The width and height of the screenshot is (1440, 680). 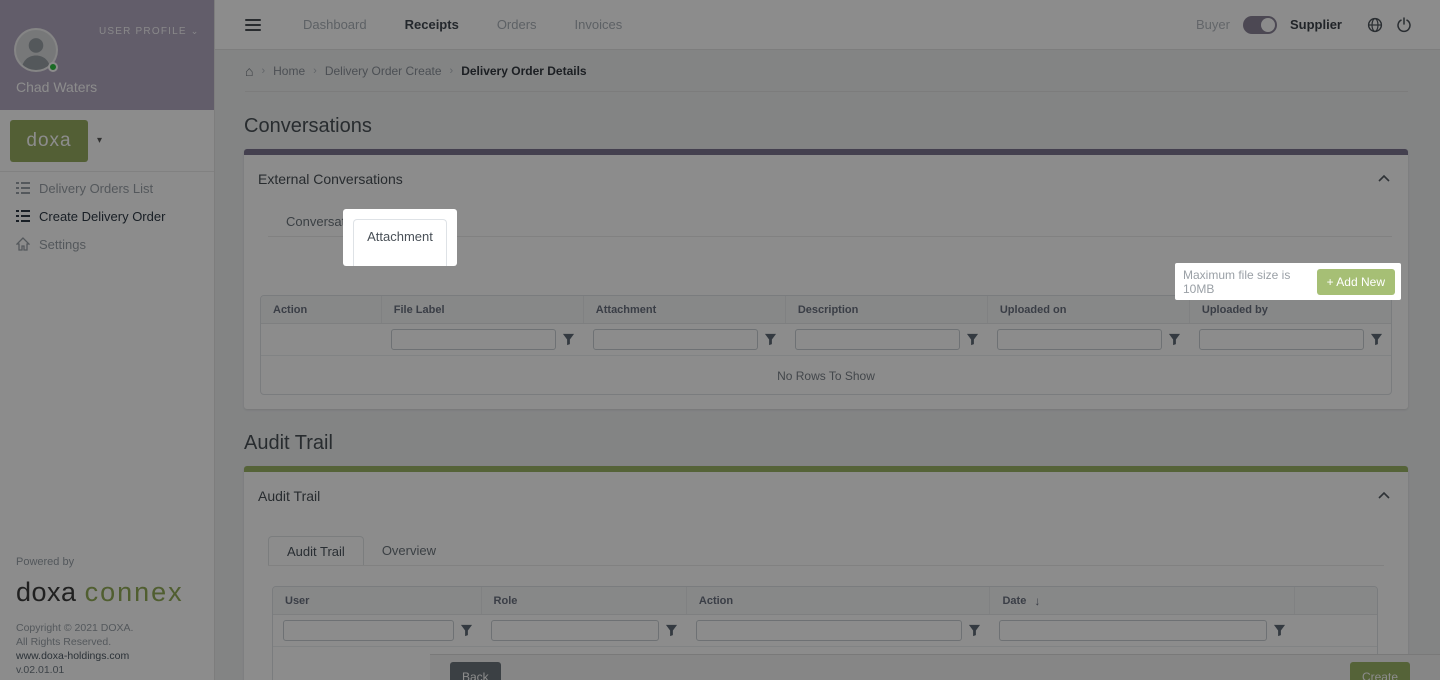 I want to click on spotlight-add-new: Maximum file size is 10MB + Add New, so click(x=1288, y=281).